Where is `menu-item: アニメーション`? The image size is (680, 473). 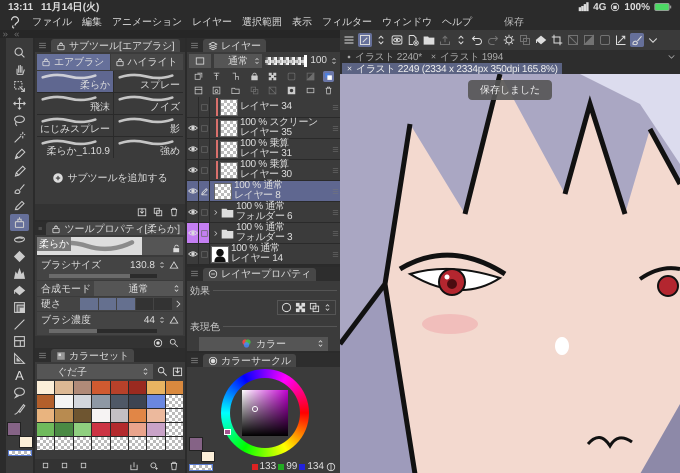 menu-item: アニメーション is located at coordinates (147, 22).